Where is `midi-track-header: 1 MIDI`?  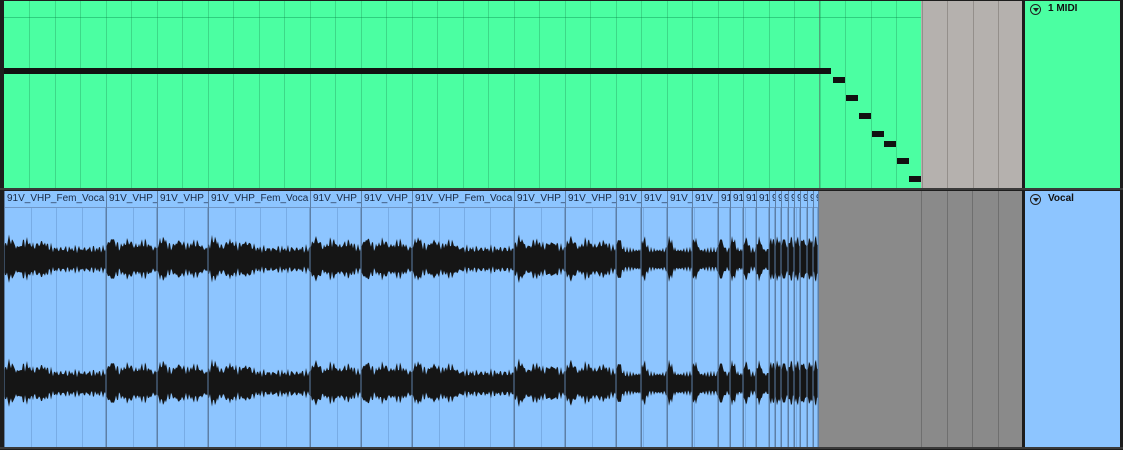
midi-track-header: 1 MIDI is located at coordinates (1072, 94).